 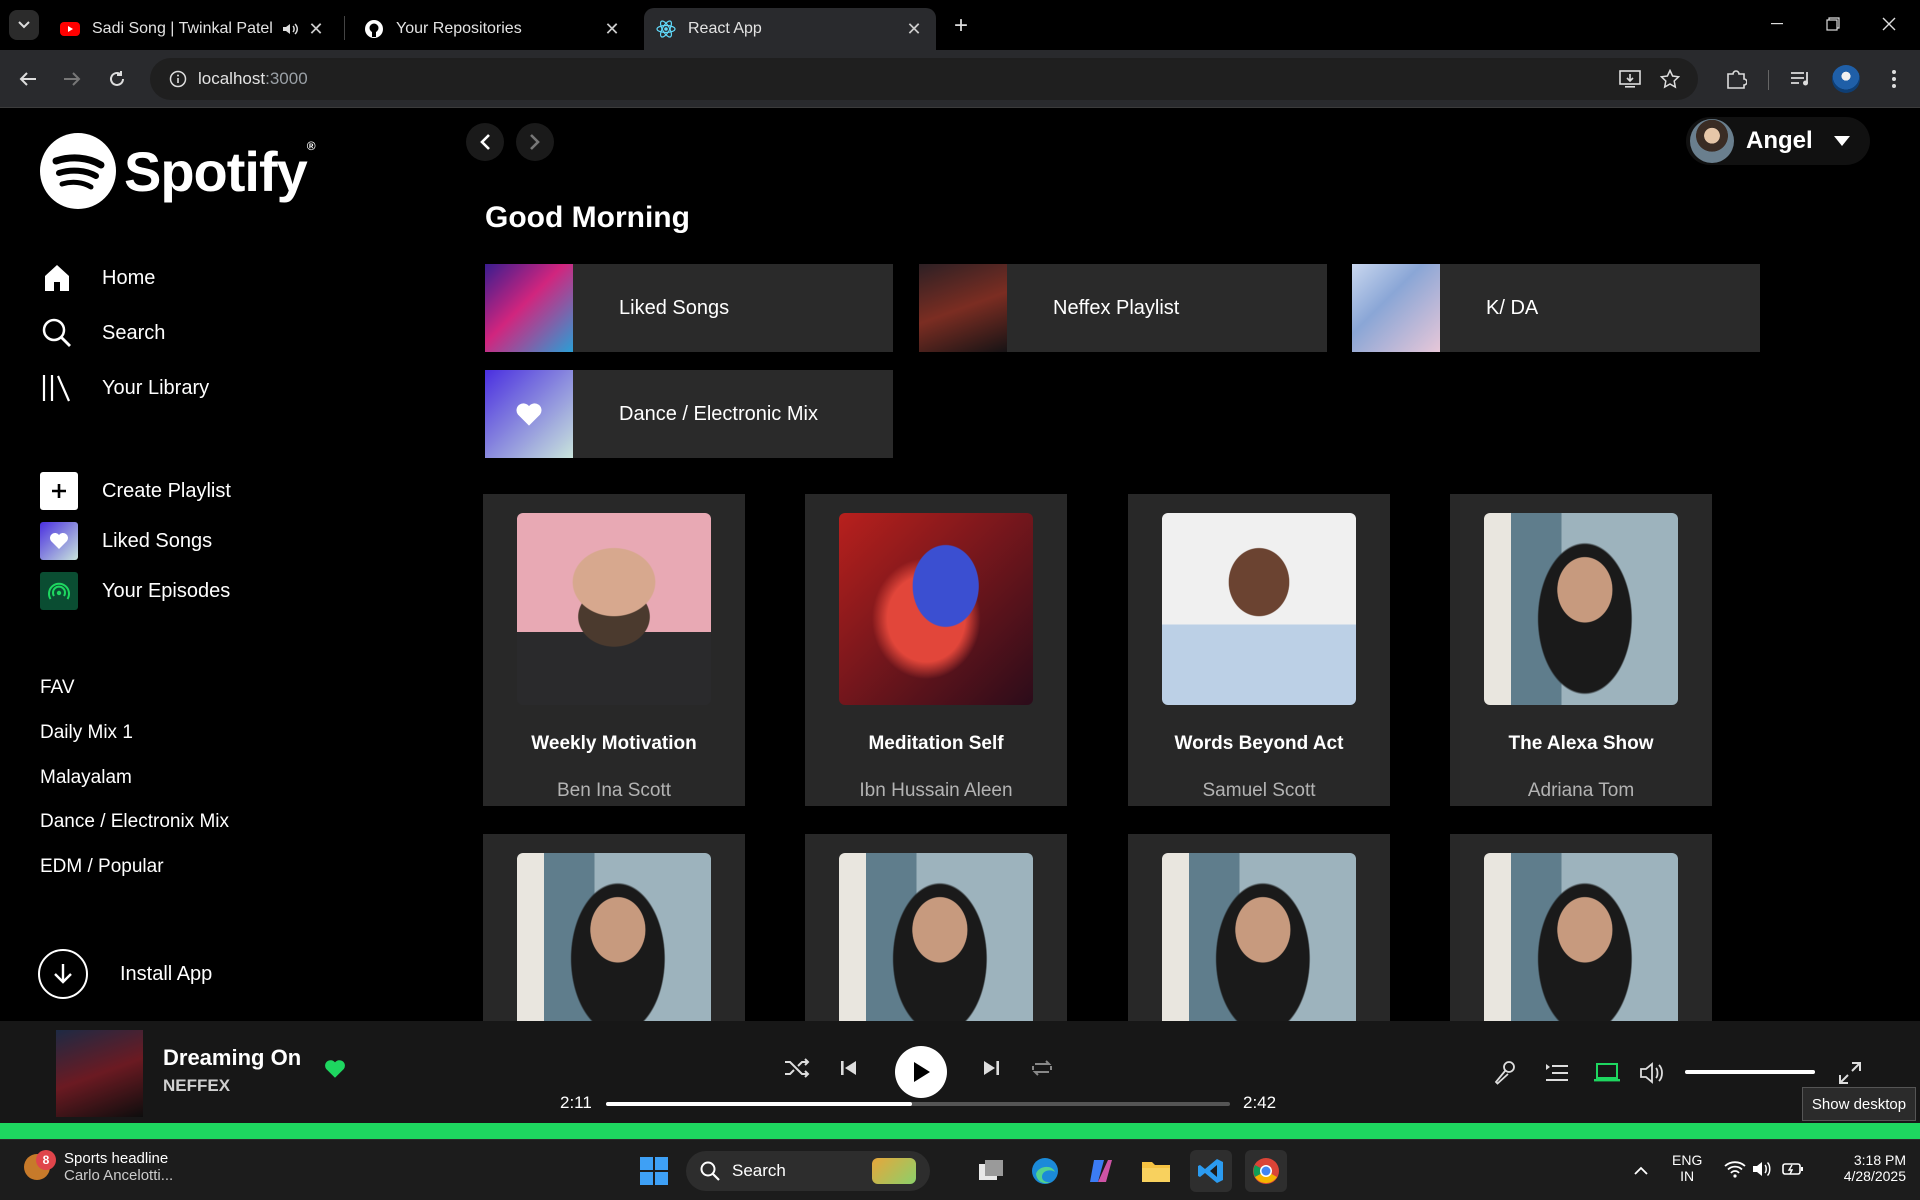 I want to click on close-icon, so click(x=1889, y=24).